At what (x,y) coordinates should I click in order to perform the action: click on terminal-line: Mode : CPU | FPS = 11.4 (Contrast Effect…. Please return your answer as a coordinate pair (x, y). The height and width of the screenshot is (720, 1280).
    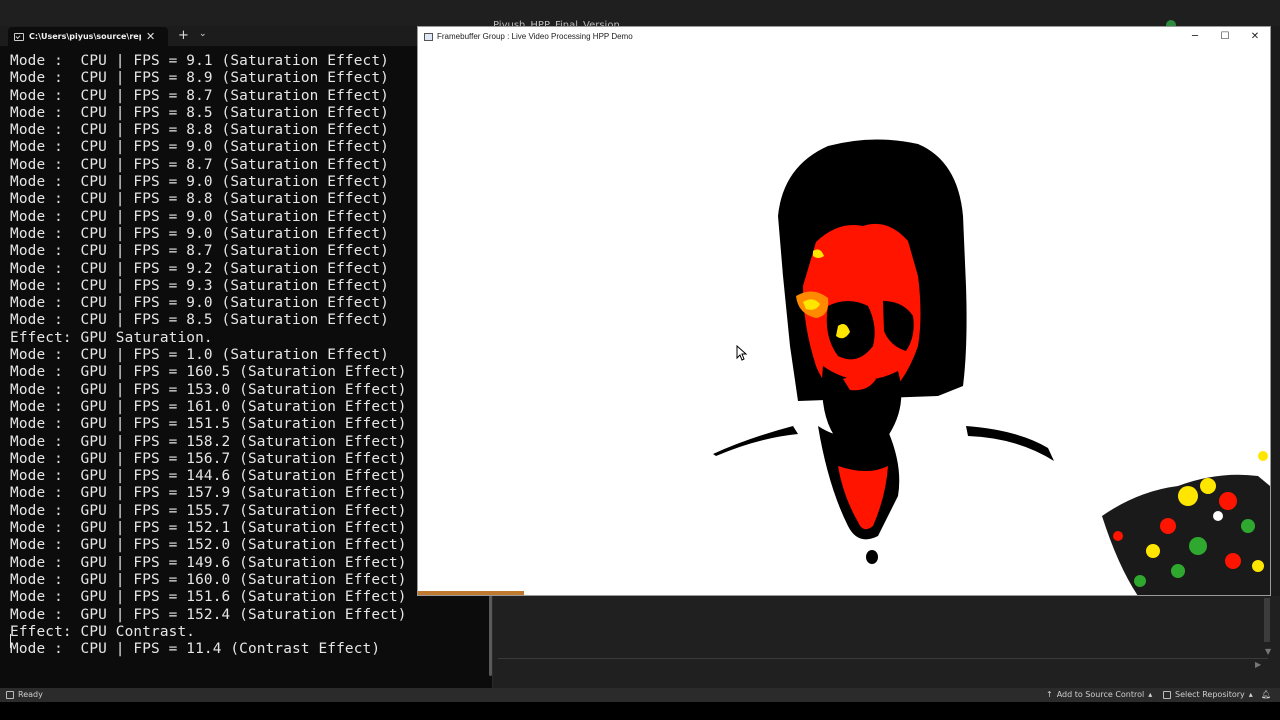
    Looking at the image, I should click on (195, 649).